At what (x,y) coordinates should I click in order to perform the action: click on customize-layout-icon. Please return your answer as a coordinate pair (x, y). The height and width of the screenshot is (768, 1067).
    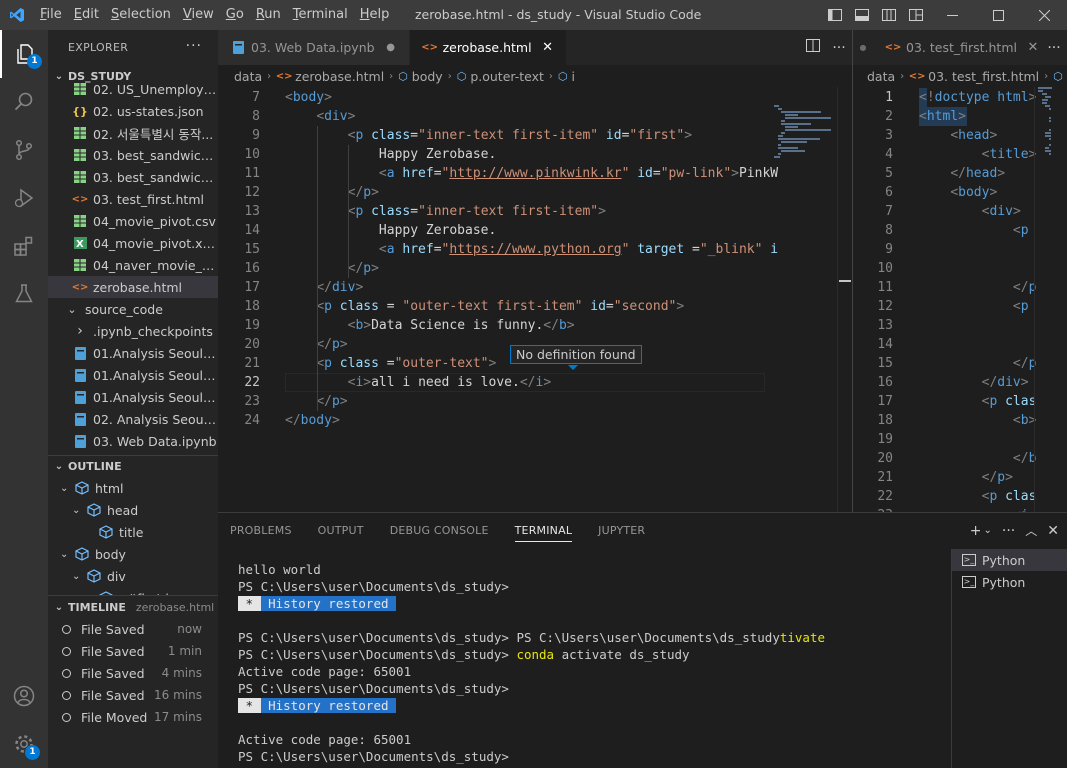
    Looking at the image, I should click on (915, 15).